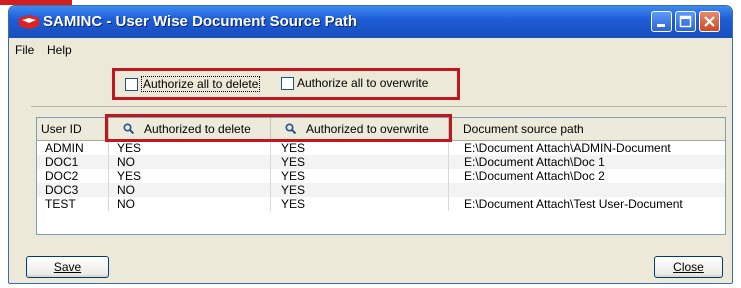  Describe the element at coordinates (73, 129) in the screenshot. I see `col-user-id: User ID` at that location.